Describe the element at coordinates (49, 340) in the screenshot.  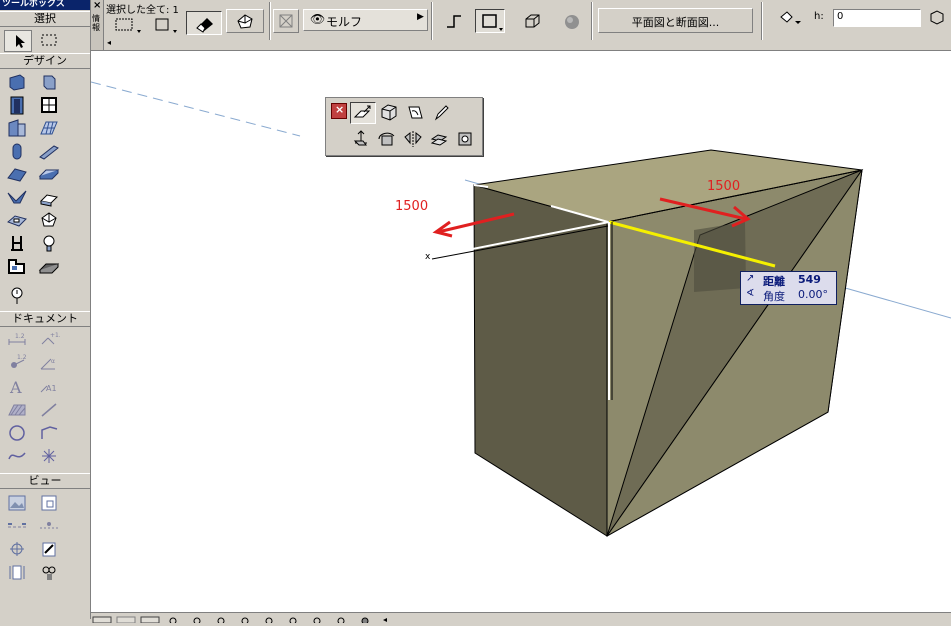
I see `level-dimension-icon: +1.2` at that location.